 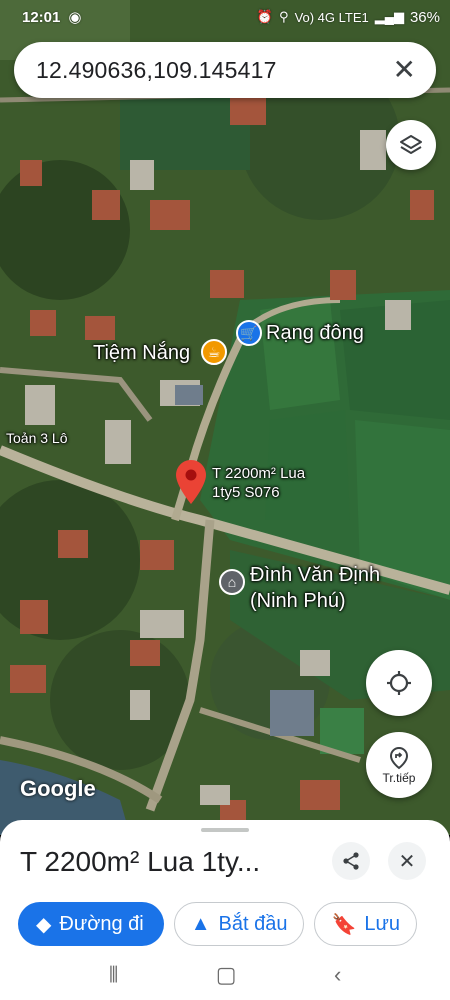 What do you see at coordinates (58, 788) in the screenshot?
I see `google-logo: Google` at bounding box center [58, 788].